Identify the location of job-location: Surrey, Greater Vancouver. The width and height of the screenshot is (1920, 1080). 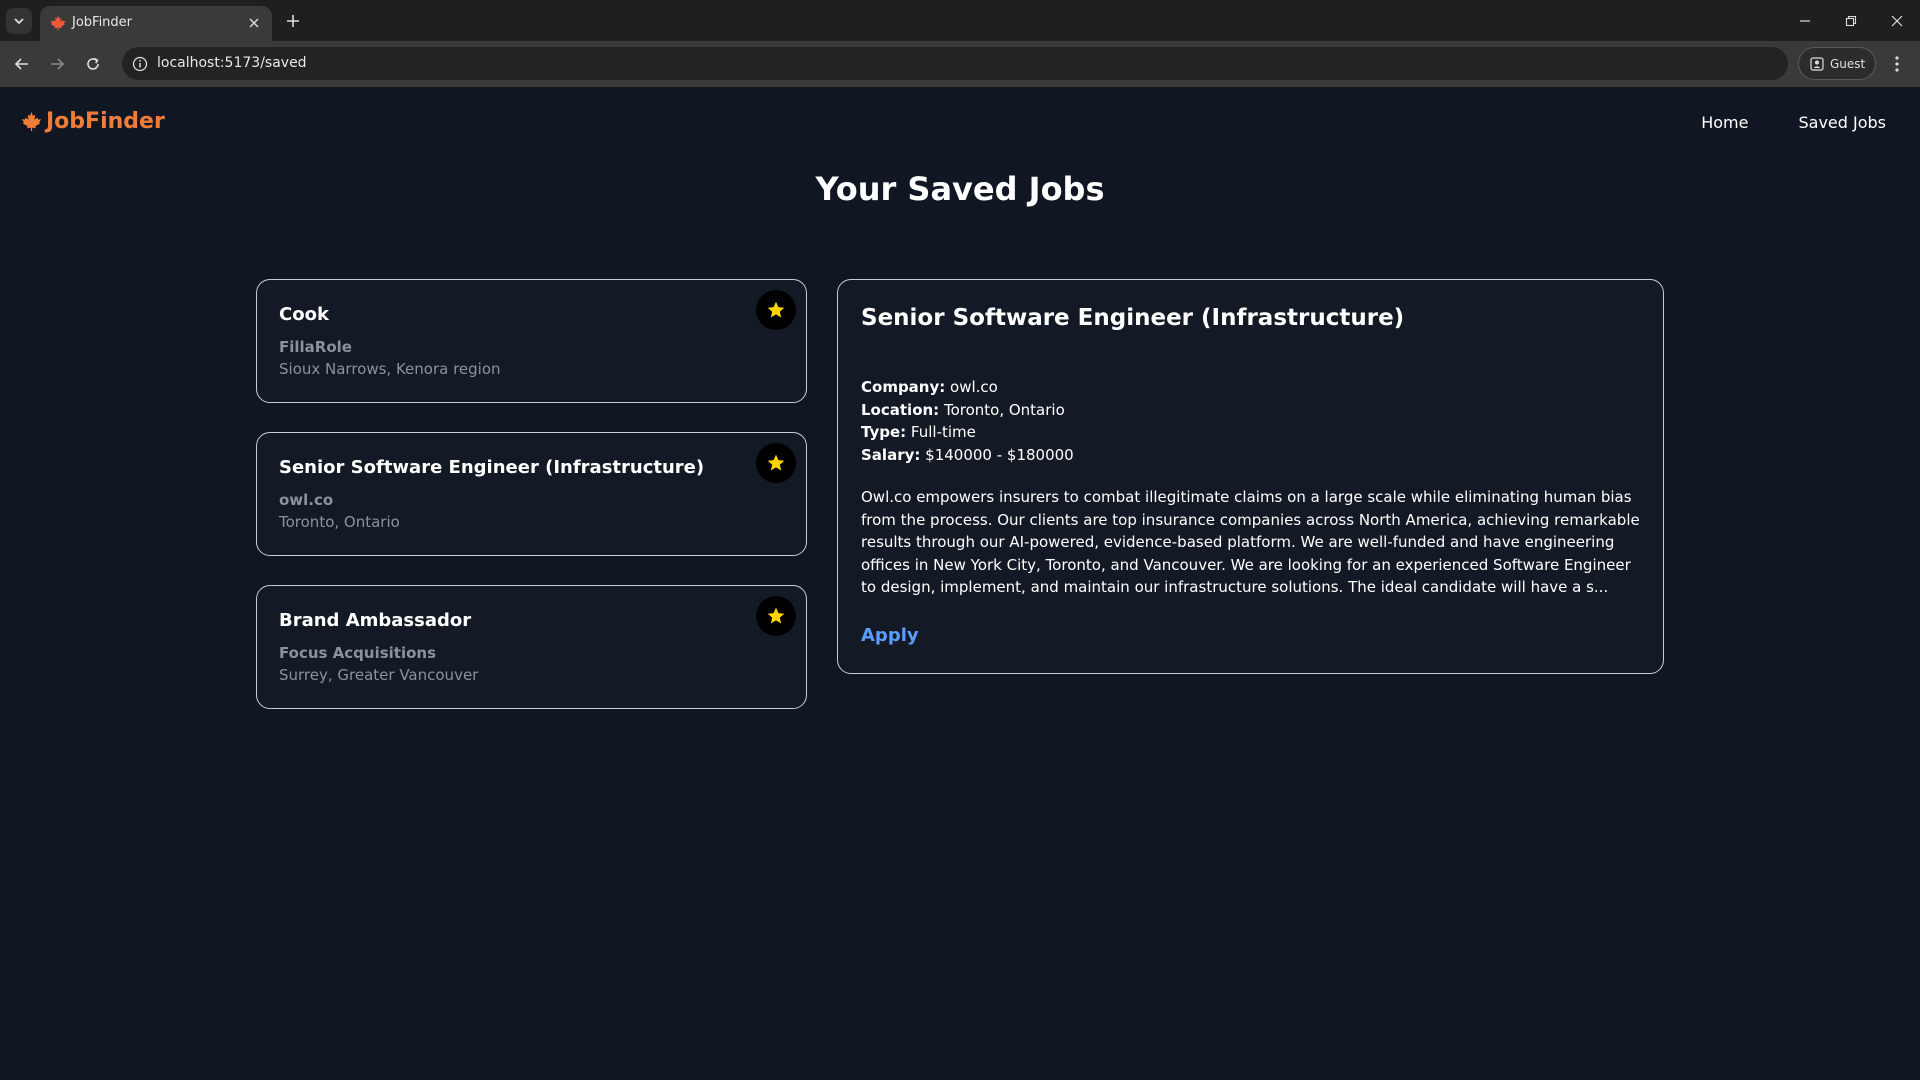
(379, 675).